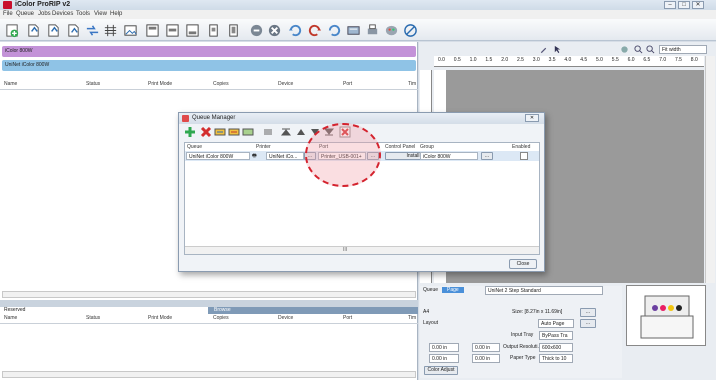 The height and width of the screenshot is (380, 716). I want to click on queue-tool2-icon, so click(234, 132).